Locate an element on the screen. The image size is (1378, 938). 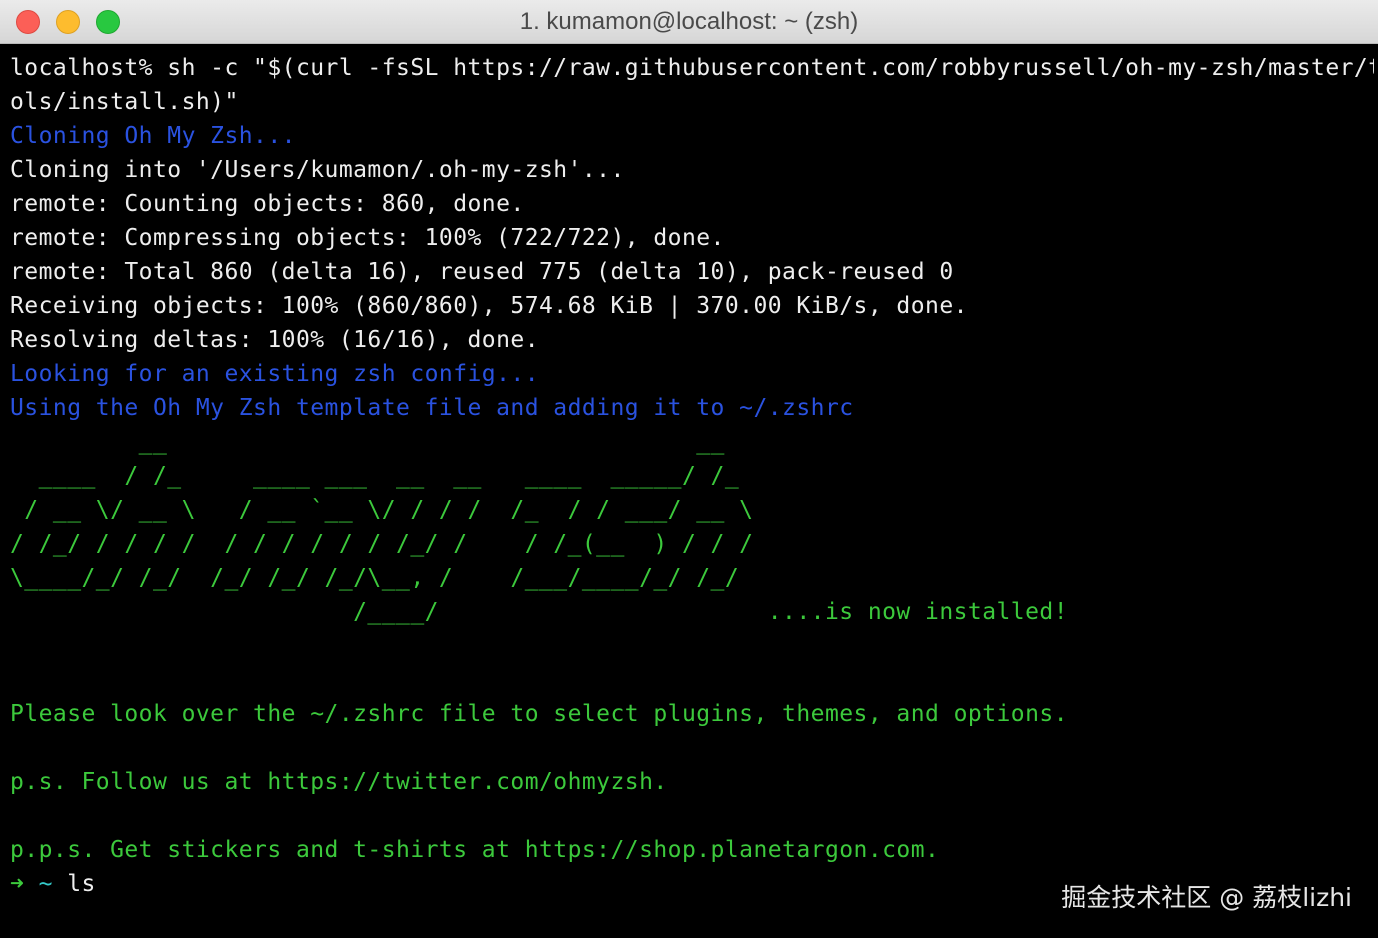
terminal-line: Resolving deltas: 100% (16/16), done. is located at coordinates (274, 340).